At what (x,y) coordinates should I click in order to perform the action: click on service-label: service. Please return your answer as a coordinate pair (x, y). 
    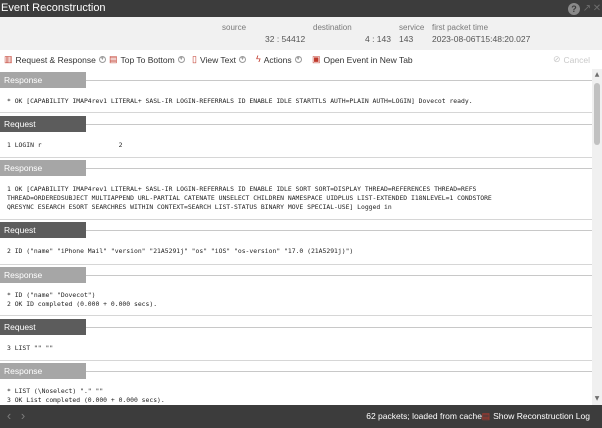
    Looking at the image, I should click on (412, 27).